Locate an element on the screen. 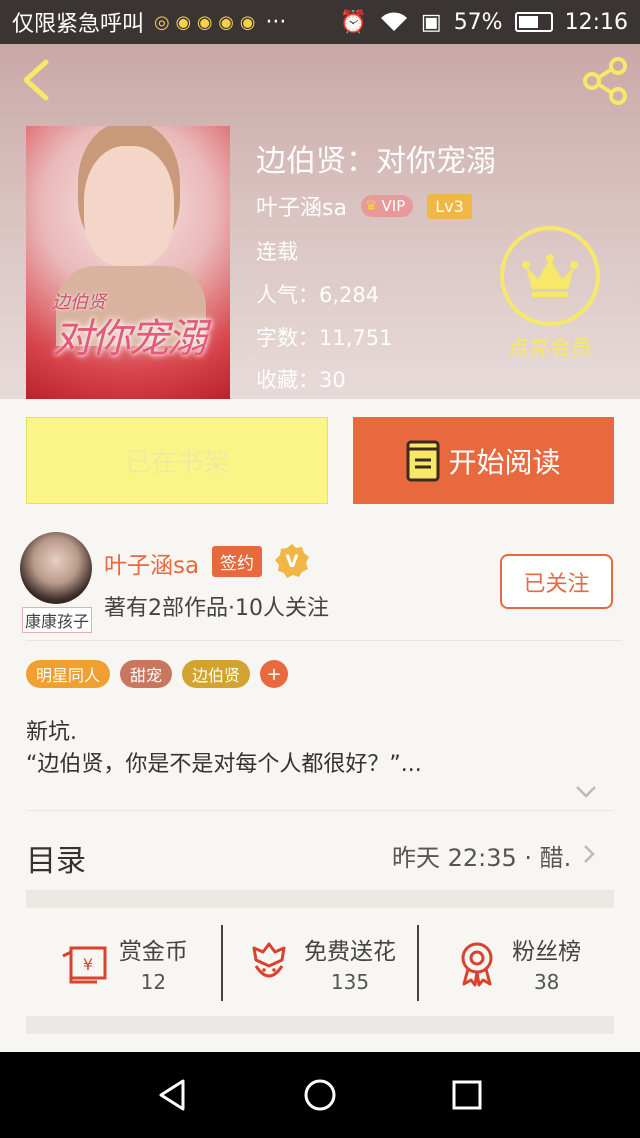 The height and width of the screenshot is (1138, 640). stat-label: 赏金币 is located at coordinates (153, 952).